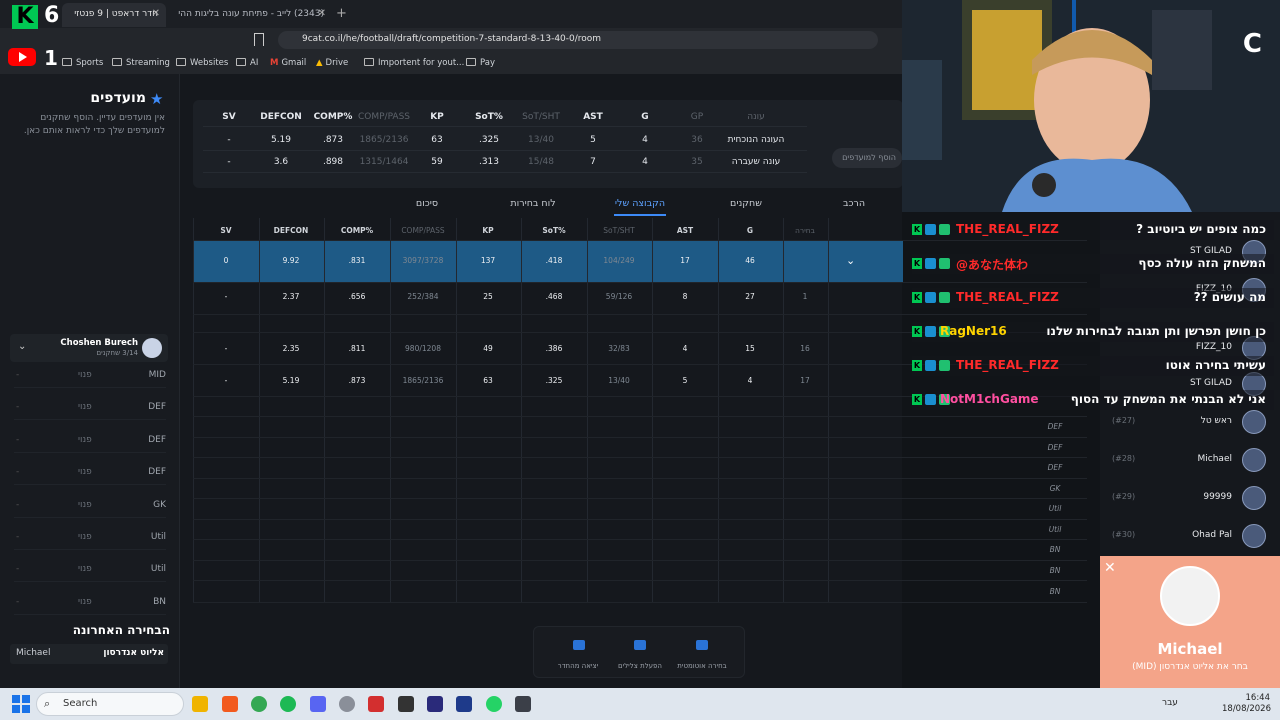 The width and height of the screenshot is (1280, 720). I want to click on sound-icon, so click(640, 645).